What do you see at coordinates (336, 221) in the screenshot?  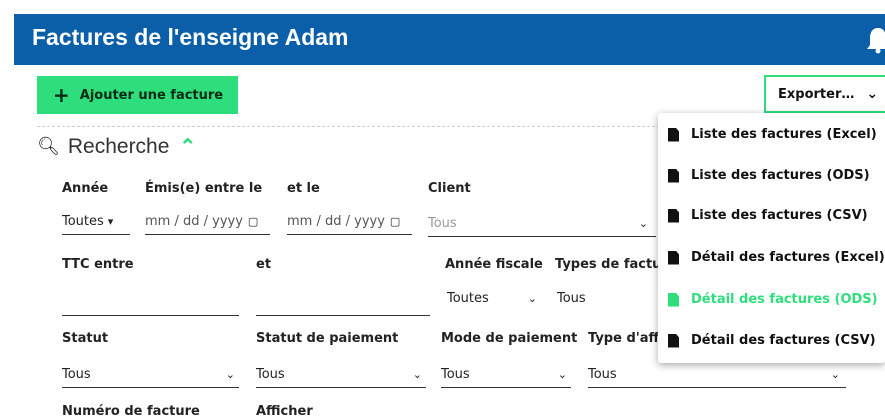 I see `issued-to-placeholder: mm / dd / yyyy` at bounding box center [336, 221].